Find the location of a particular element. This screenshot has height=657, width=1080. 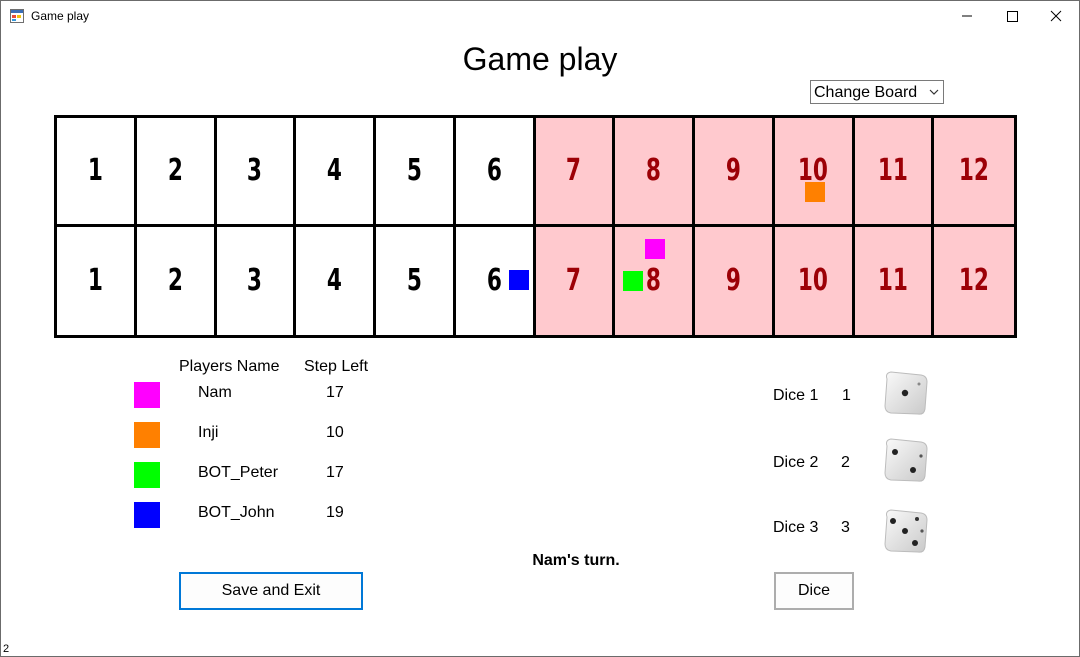

minimize-icon is located at coordinates (967, 16).